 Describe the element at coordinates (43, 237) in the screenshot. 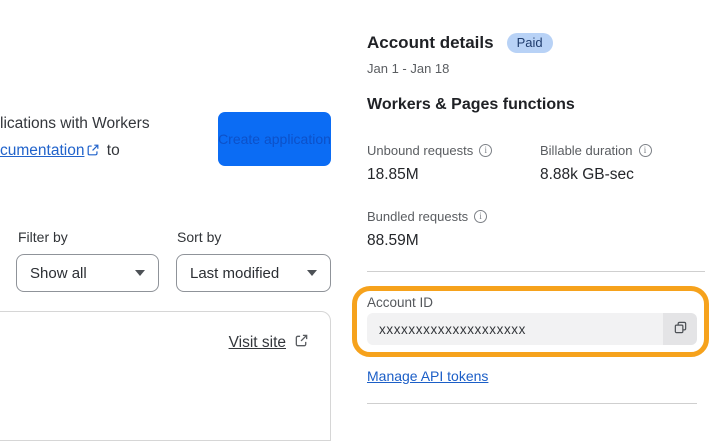

I see `filter-by-label: Filter by` at that location.